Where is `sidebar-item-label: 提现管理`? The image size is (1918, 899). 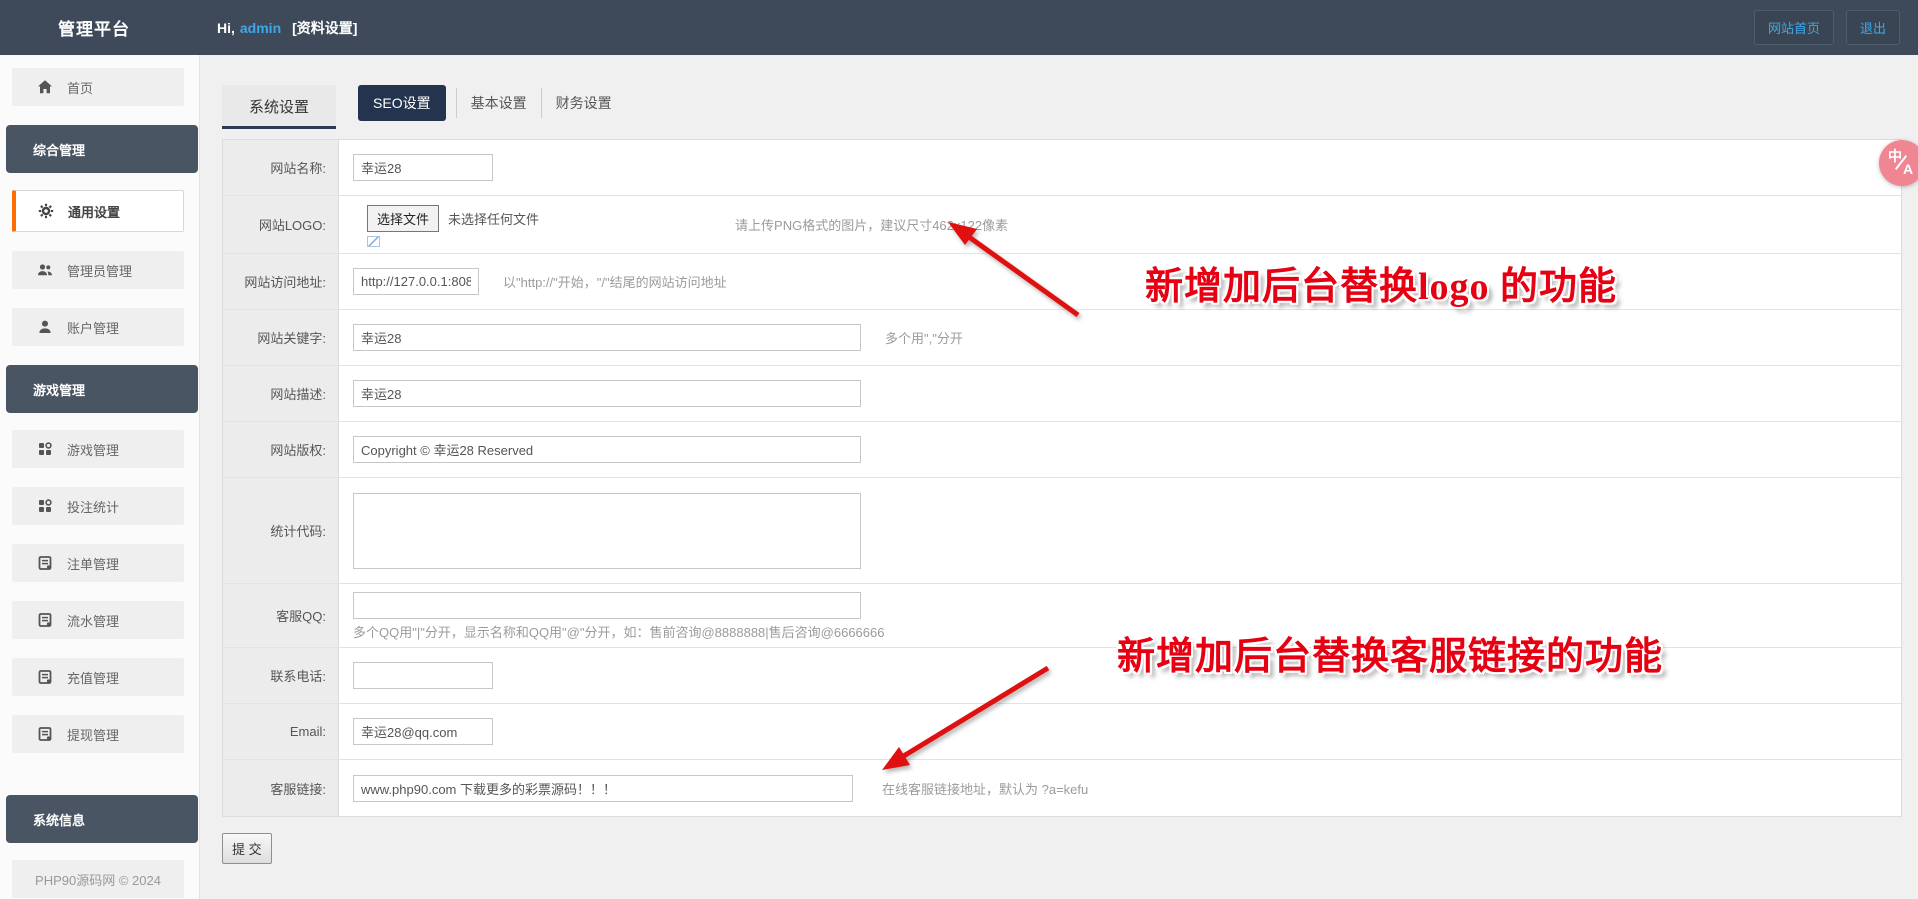
sidebar-item-label: 提现管理 is located at coordinates (93, 735).